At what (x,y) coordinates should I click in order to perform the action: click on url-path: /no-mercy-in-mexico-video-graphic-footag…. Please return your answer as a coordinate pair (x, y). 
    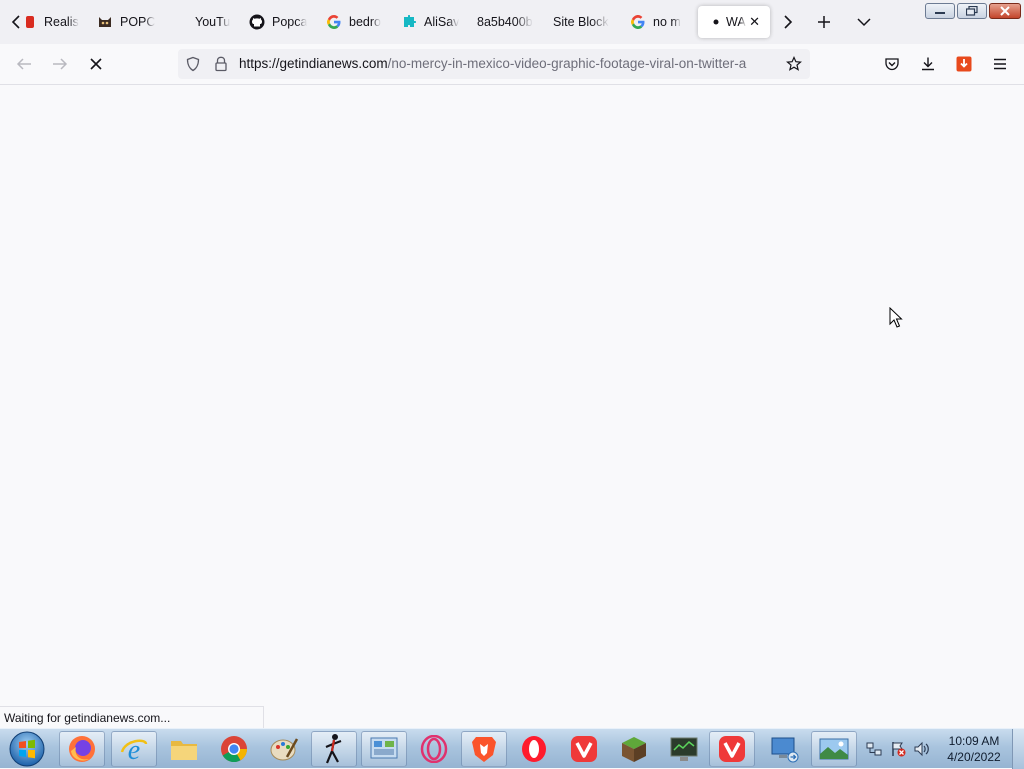
    Looking at the image, I should click on (567, 63).